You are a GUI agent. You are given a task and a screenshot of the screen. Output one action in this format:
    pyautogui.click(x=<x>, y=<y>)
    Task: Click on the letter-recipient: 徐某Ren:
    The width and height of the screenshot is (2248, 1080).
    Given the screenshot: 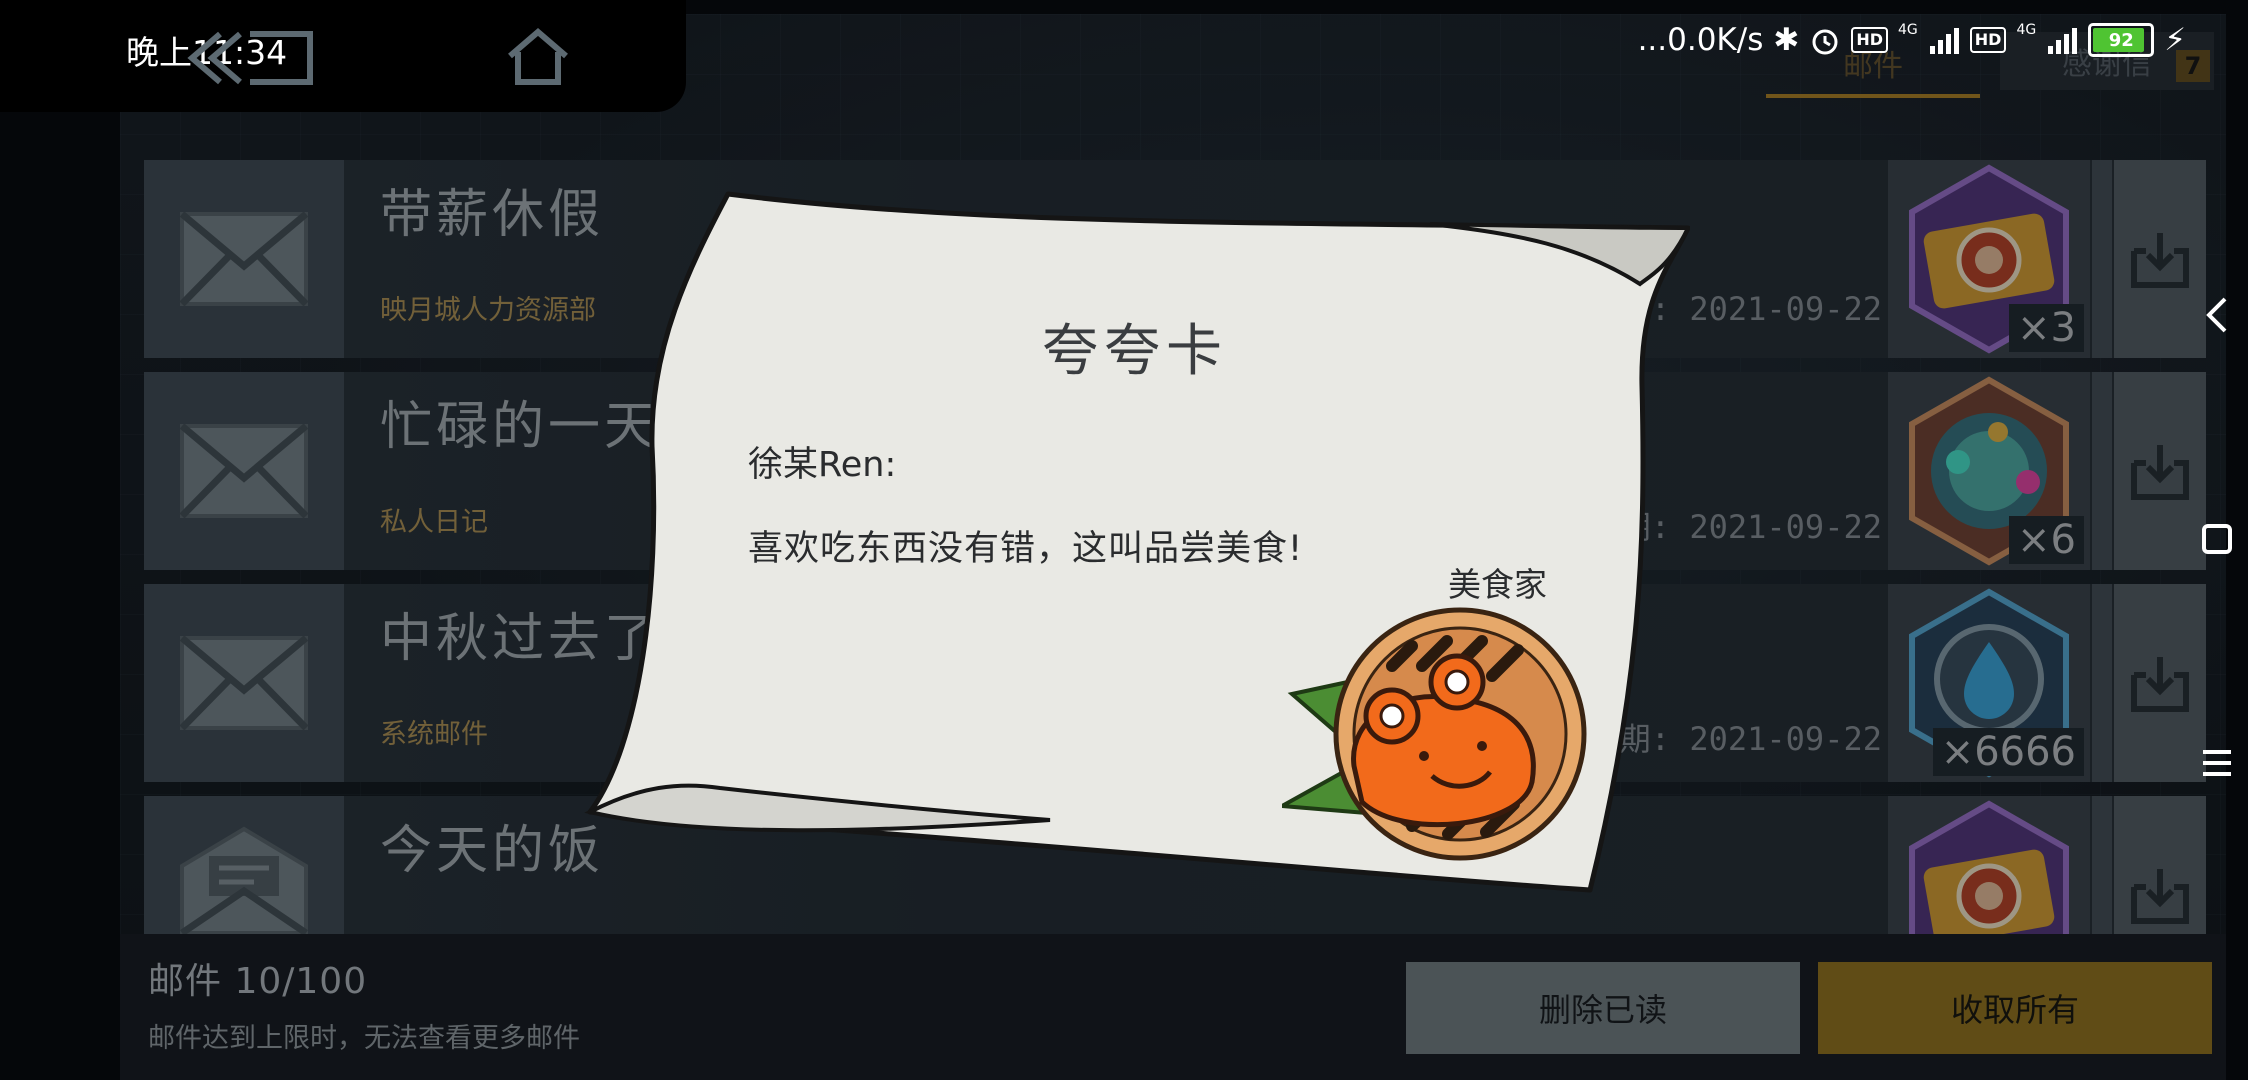 What is the action you would take?
    pyautogui.click(x=822, y=465)
    